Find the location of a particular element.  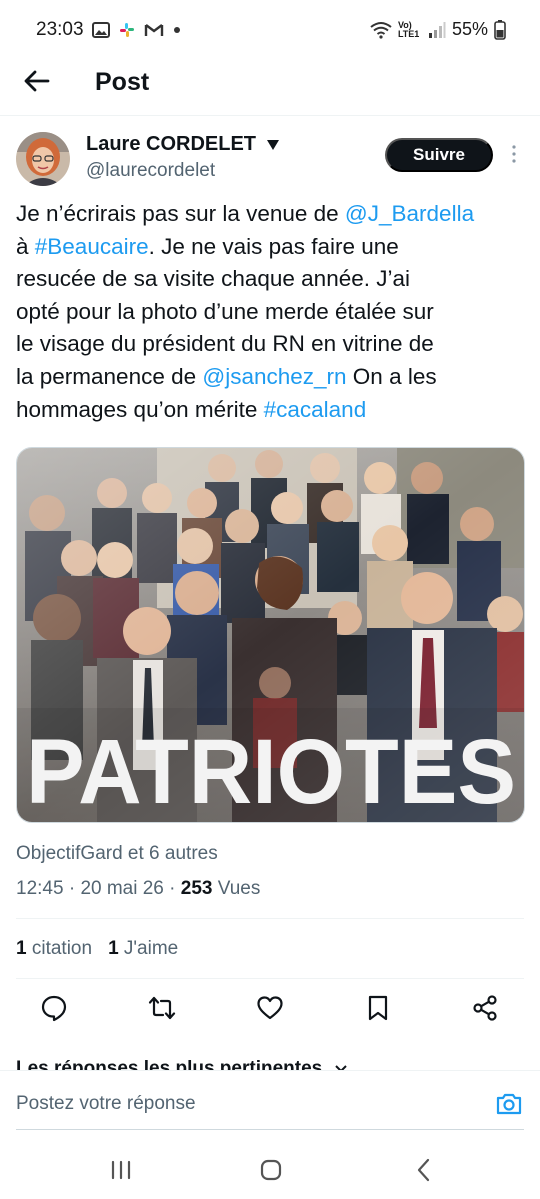

page-title: Post is located at coordinates (122, 82).